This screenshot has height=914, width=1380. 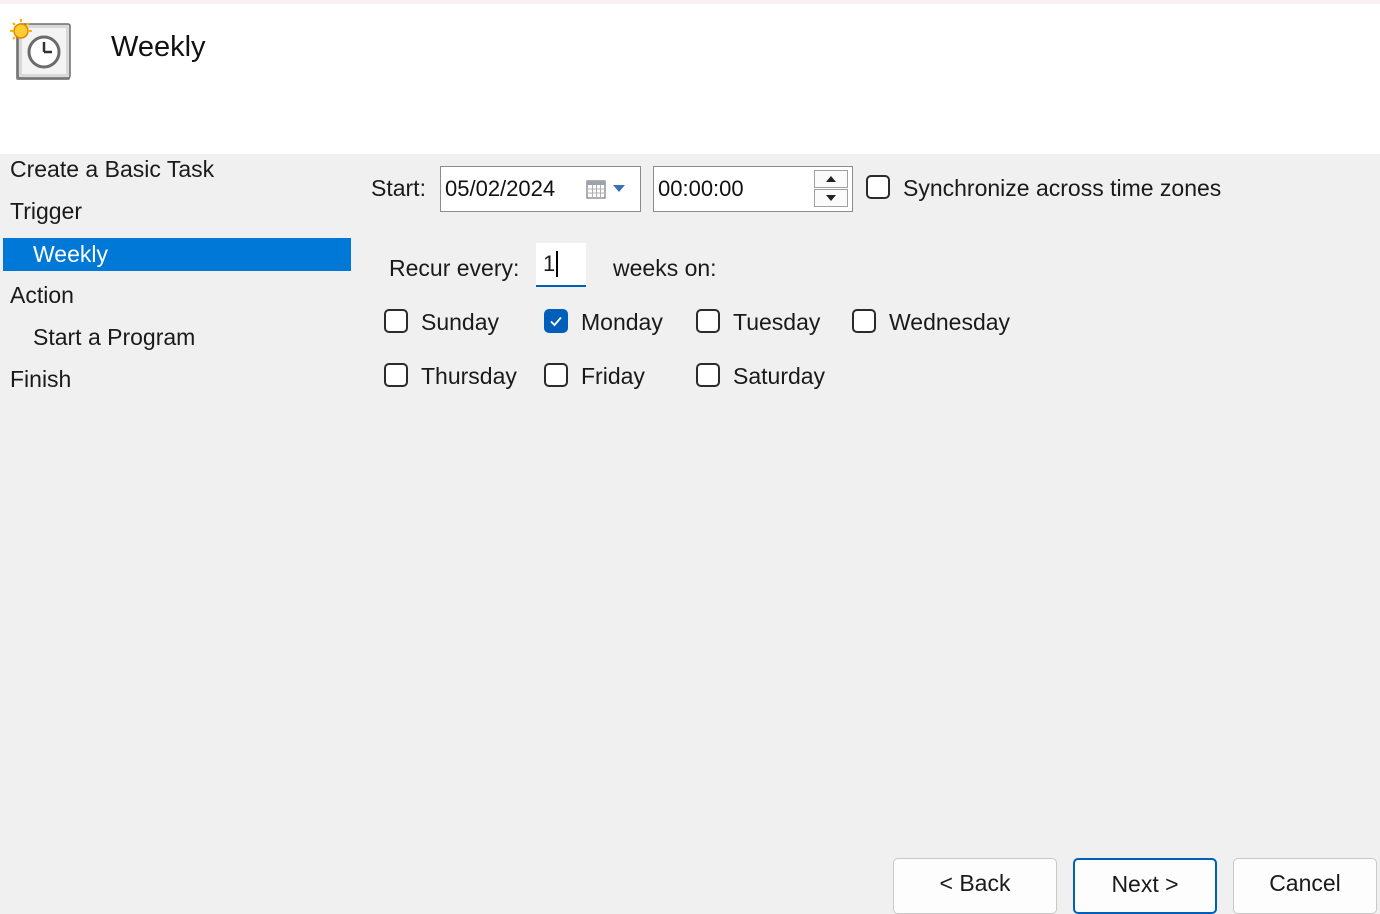 I want to click on tuesday-checkbox, so click(x=708, y=321).